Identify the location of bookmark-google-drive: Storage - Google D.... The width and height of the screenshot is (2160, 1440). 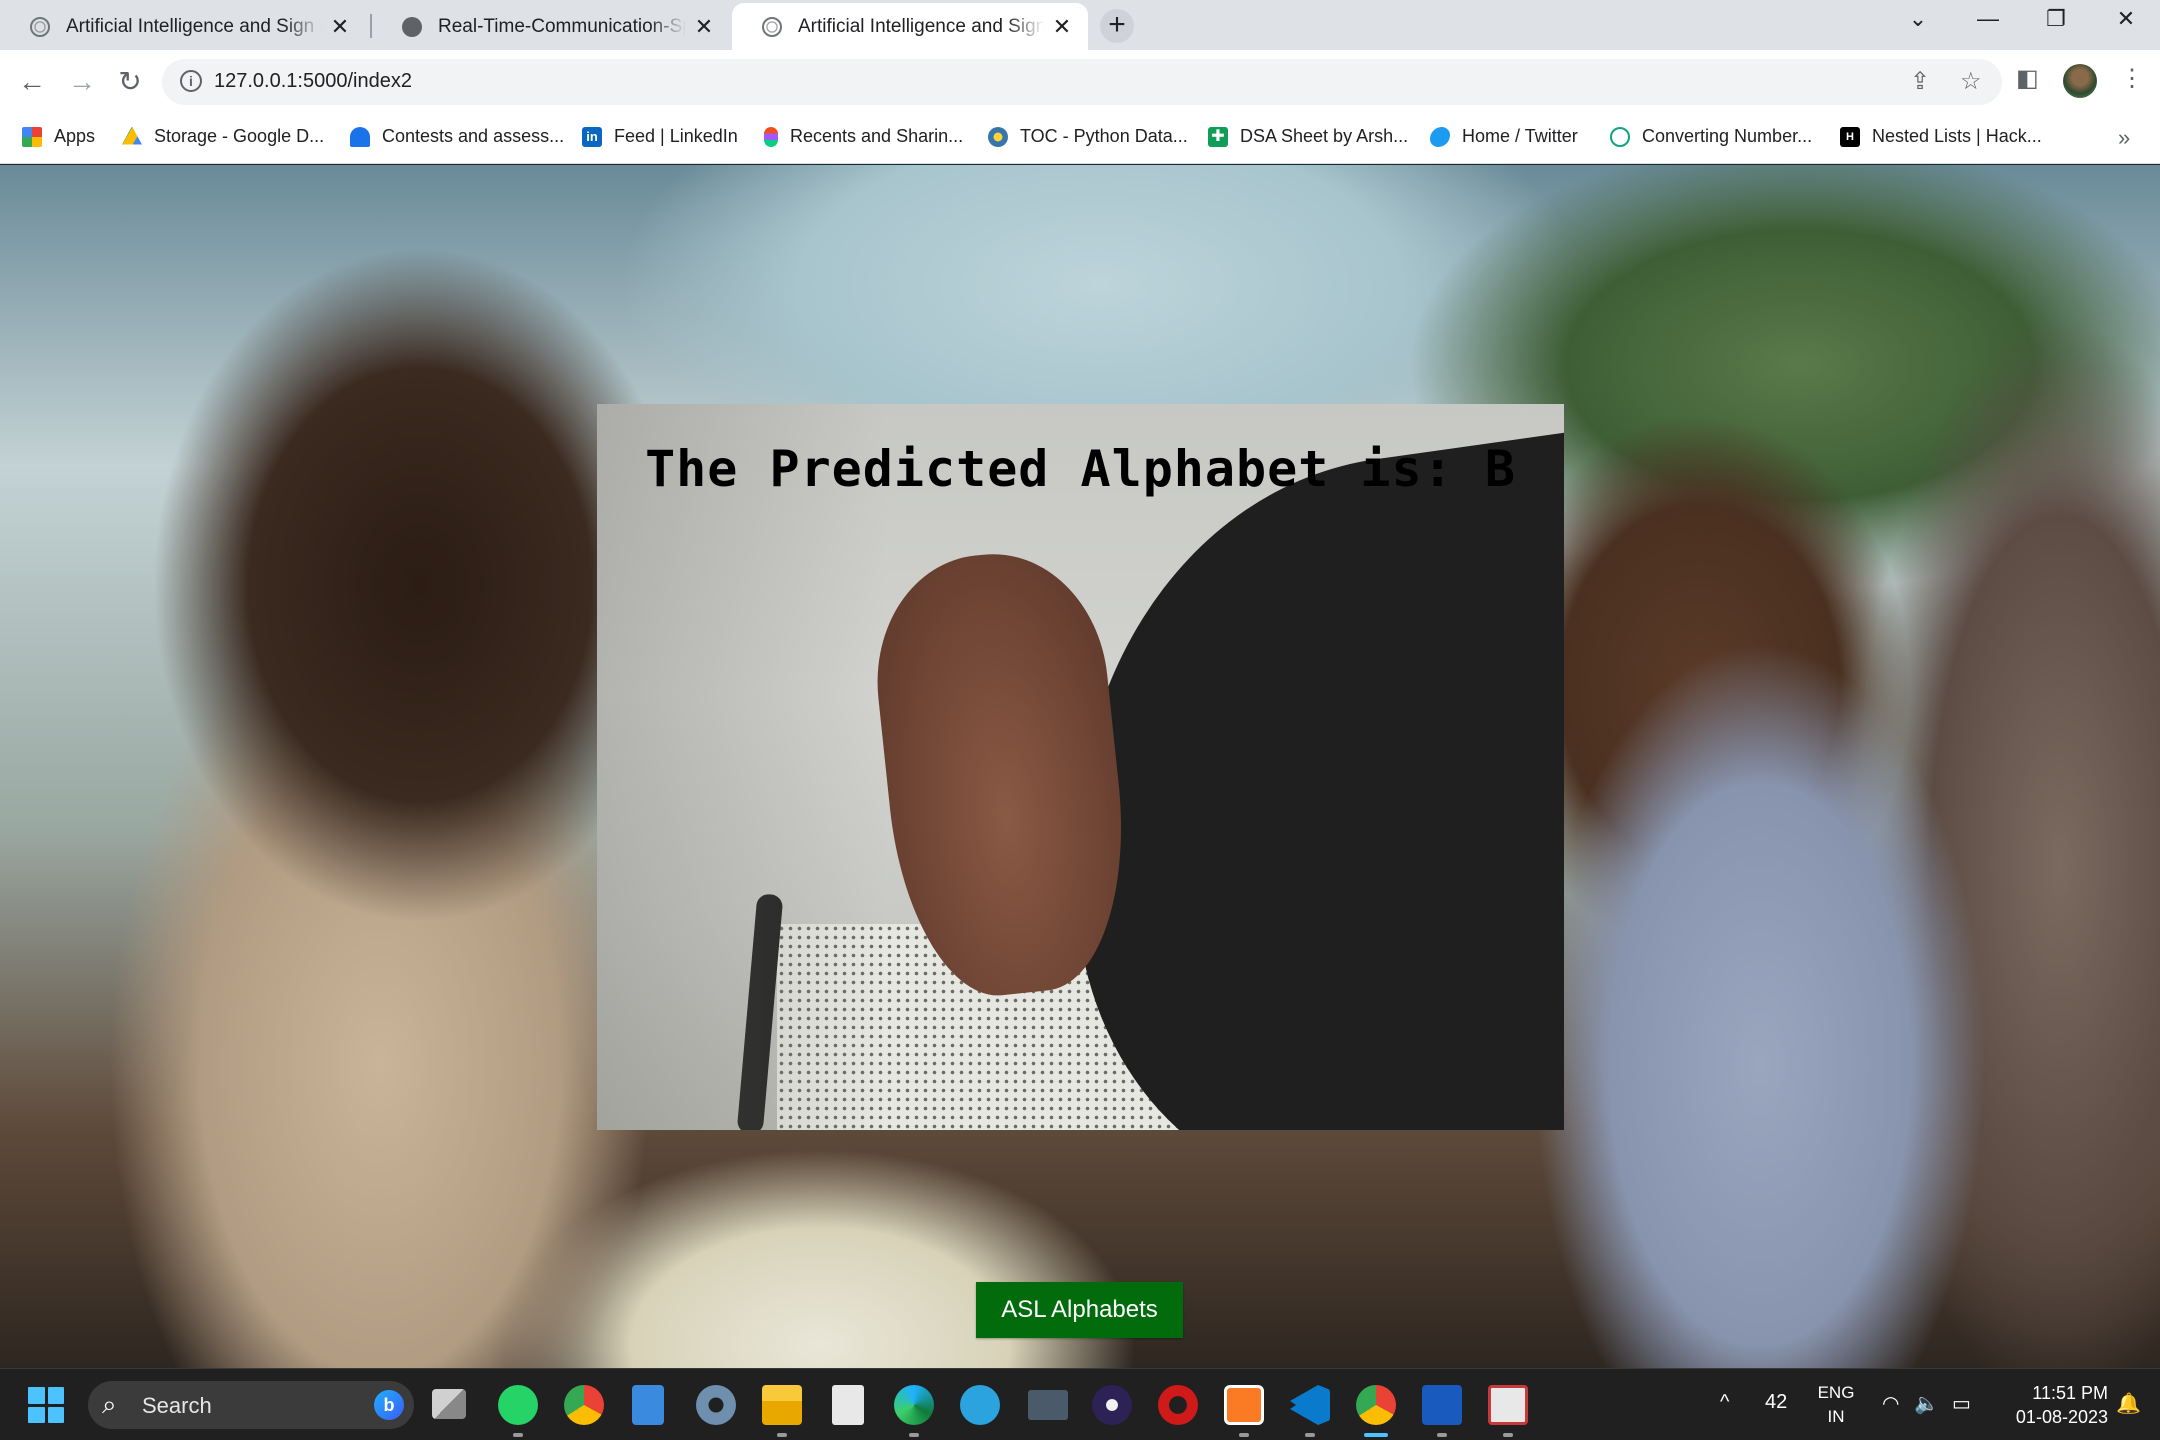
(223, 136).